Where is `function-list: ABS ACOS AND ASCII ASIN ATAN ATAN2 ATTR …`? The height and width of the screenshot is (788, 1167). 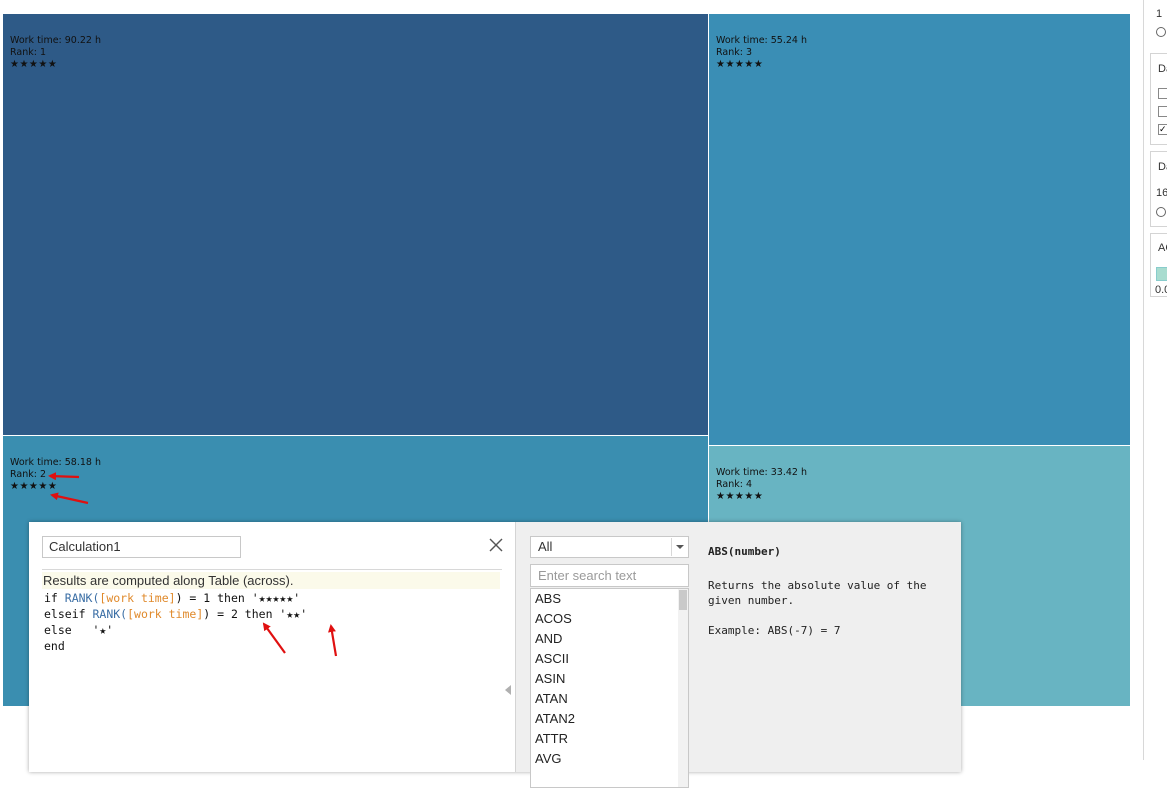
function-list: ABS ACOS AND ASCII ASIN ATAN ATAN2 ATTR … is located at coordinates (609, 688).